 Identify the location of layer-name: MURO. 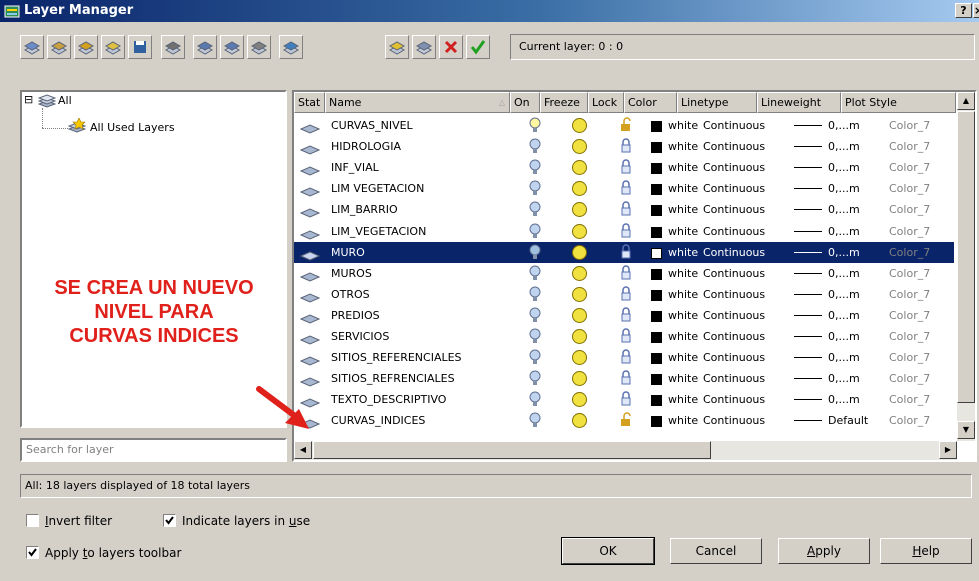
(348, 252).